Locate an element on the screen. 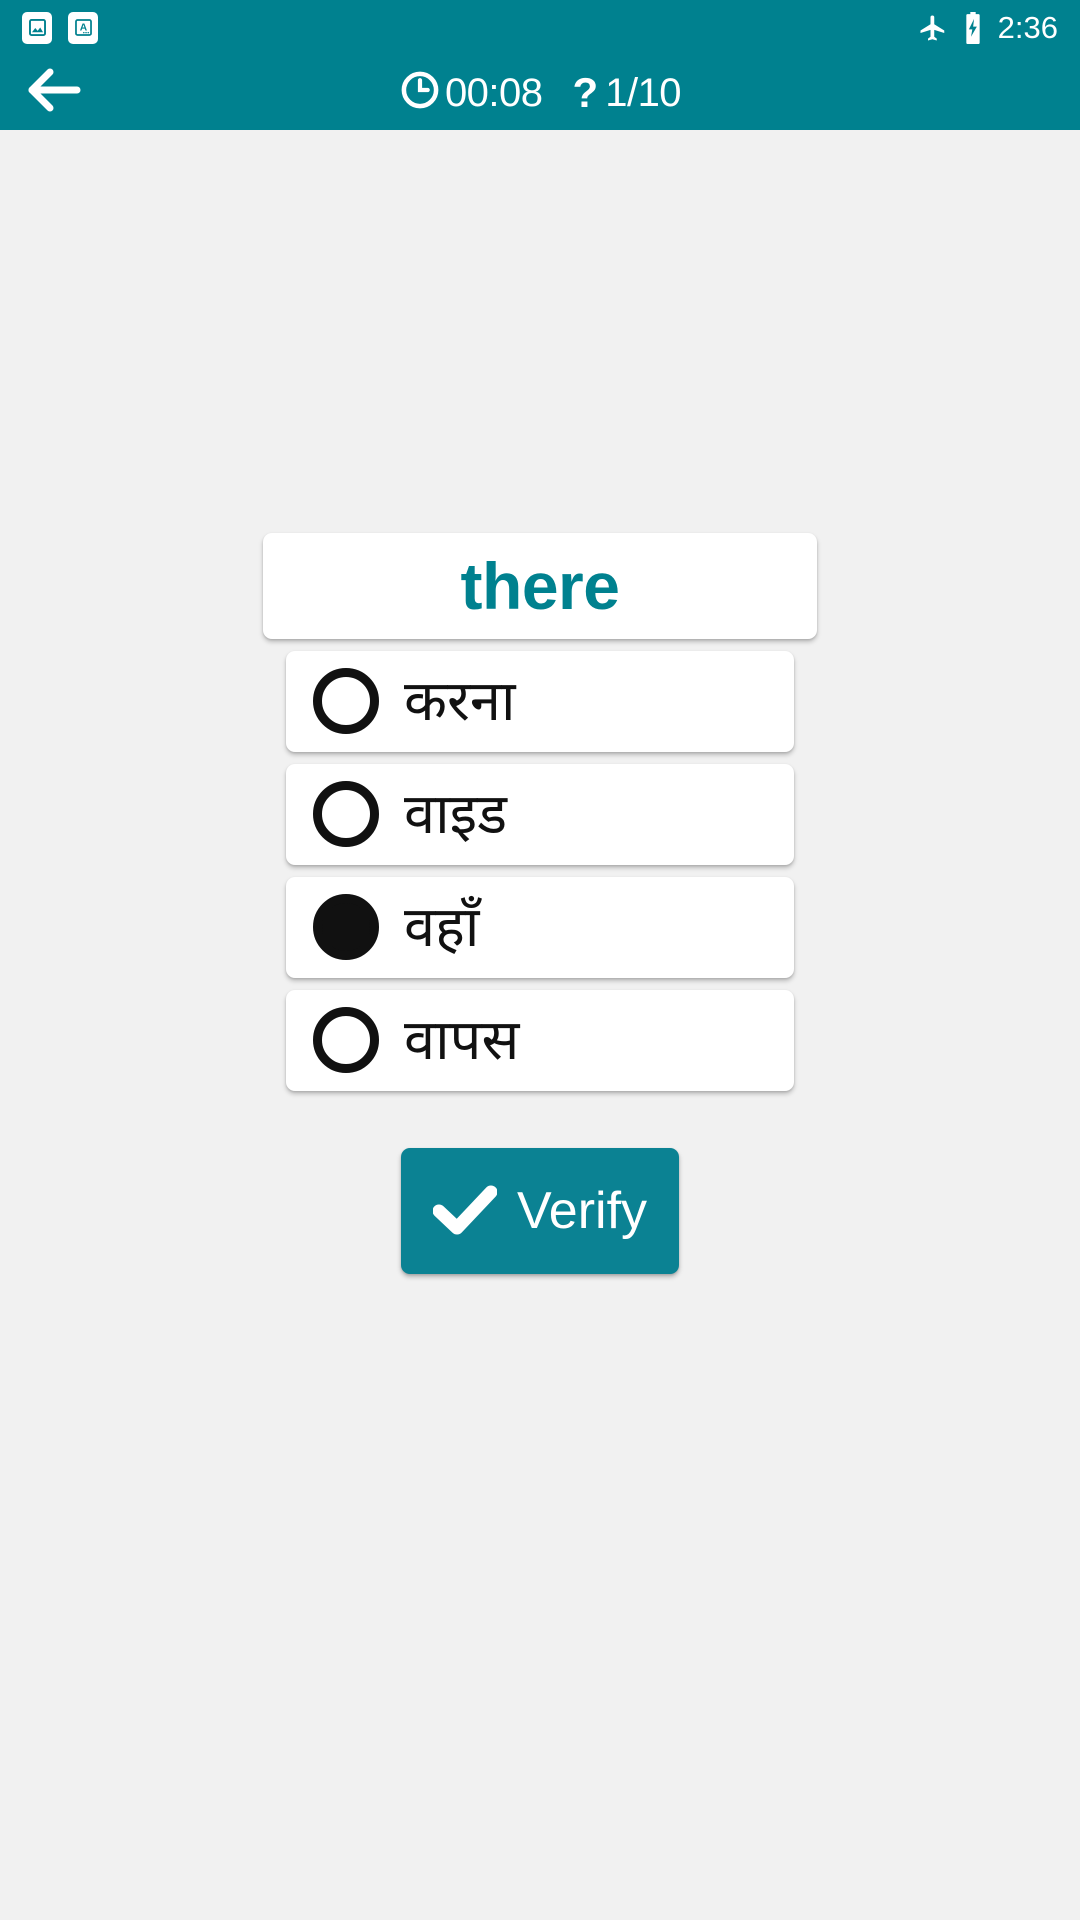  answer-option-2: वाइड is located at coordinates (540, 814).